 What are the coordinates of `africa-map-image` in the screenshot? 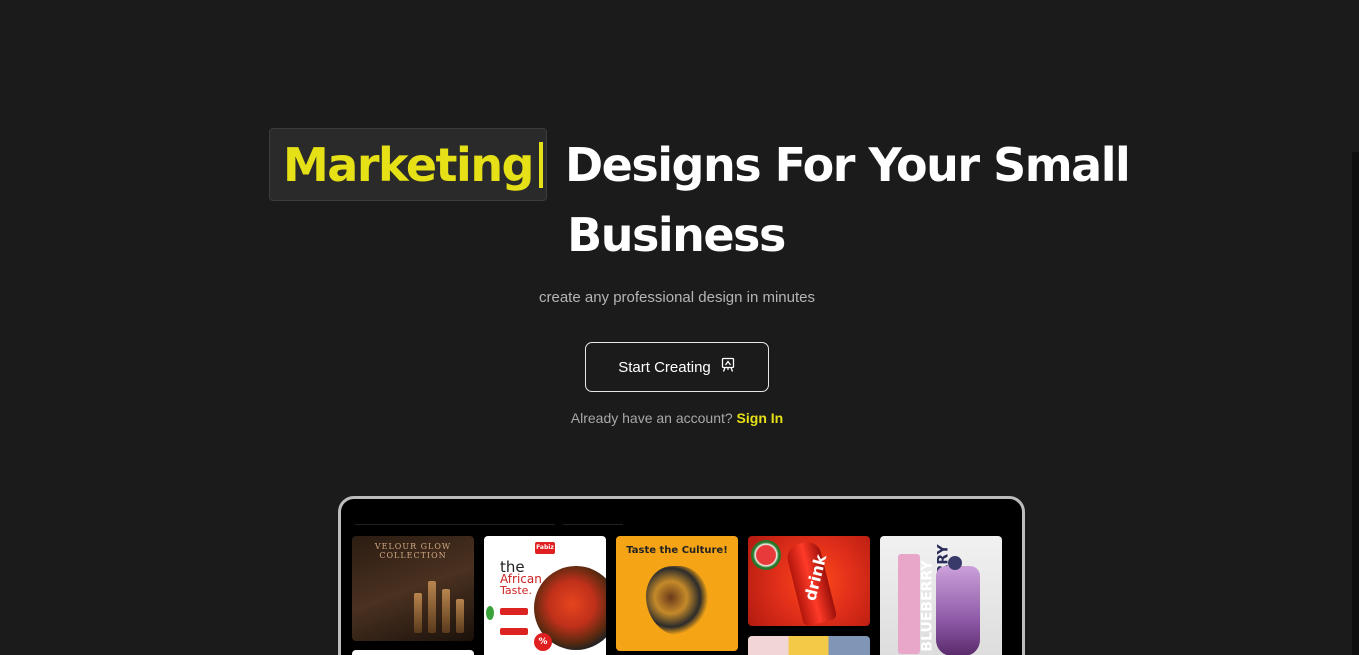 It's located at (677, 601).